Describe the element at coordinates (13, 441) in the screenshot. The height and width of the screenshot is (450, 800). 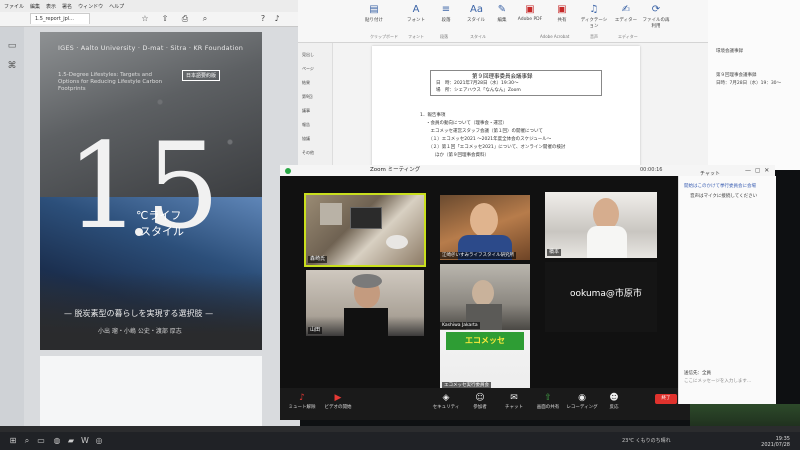
I see `start-icon: ⊞` at that location.